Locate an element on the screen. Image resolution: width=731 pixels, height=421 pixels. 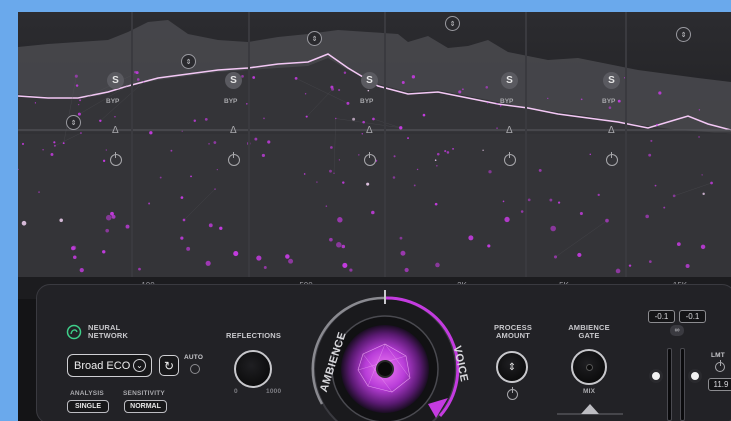
process-amount-knob: ⇕ is located at coordinates (512, 367).